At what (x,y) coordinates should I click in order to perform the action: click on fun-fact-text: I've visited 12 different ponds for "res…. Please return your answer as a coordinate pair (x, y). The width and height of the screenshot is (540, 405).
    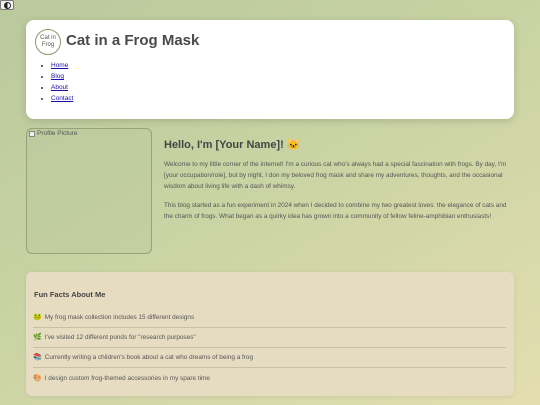
    Looking at the image, I should click on (120, 337).